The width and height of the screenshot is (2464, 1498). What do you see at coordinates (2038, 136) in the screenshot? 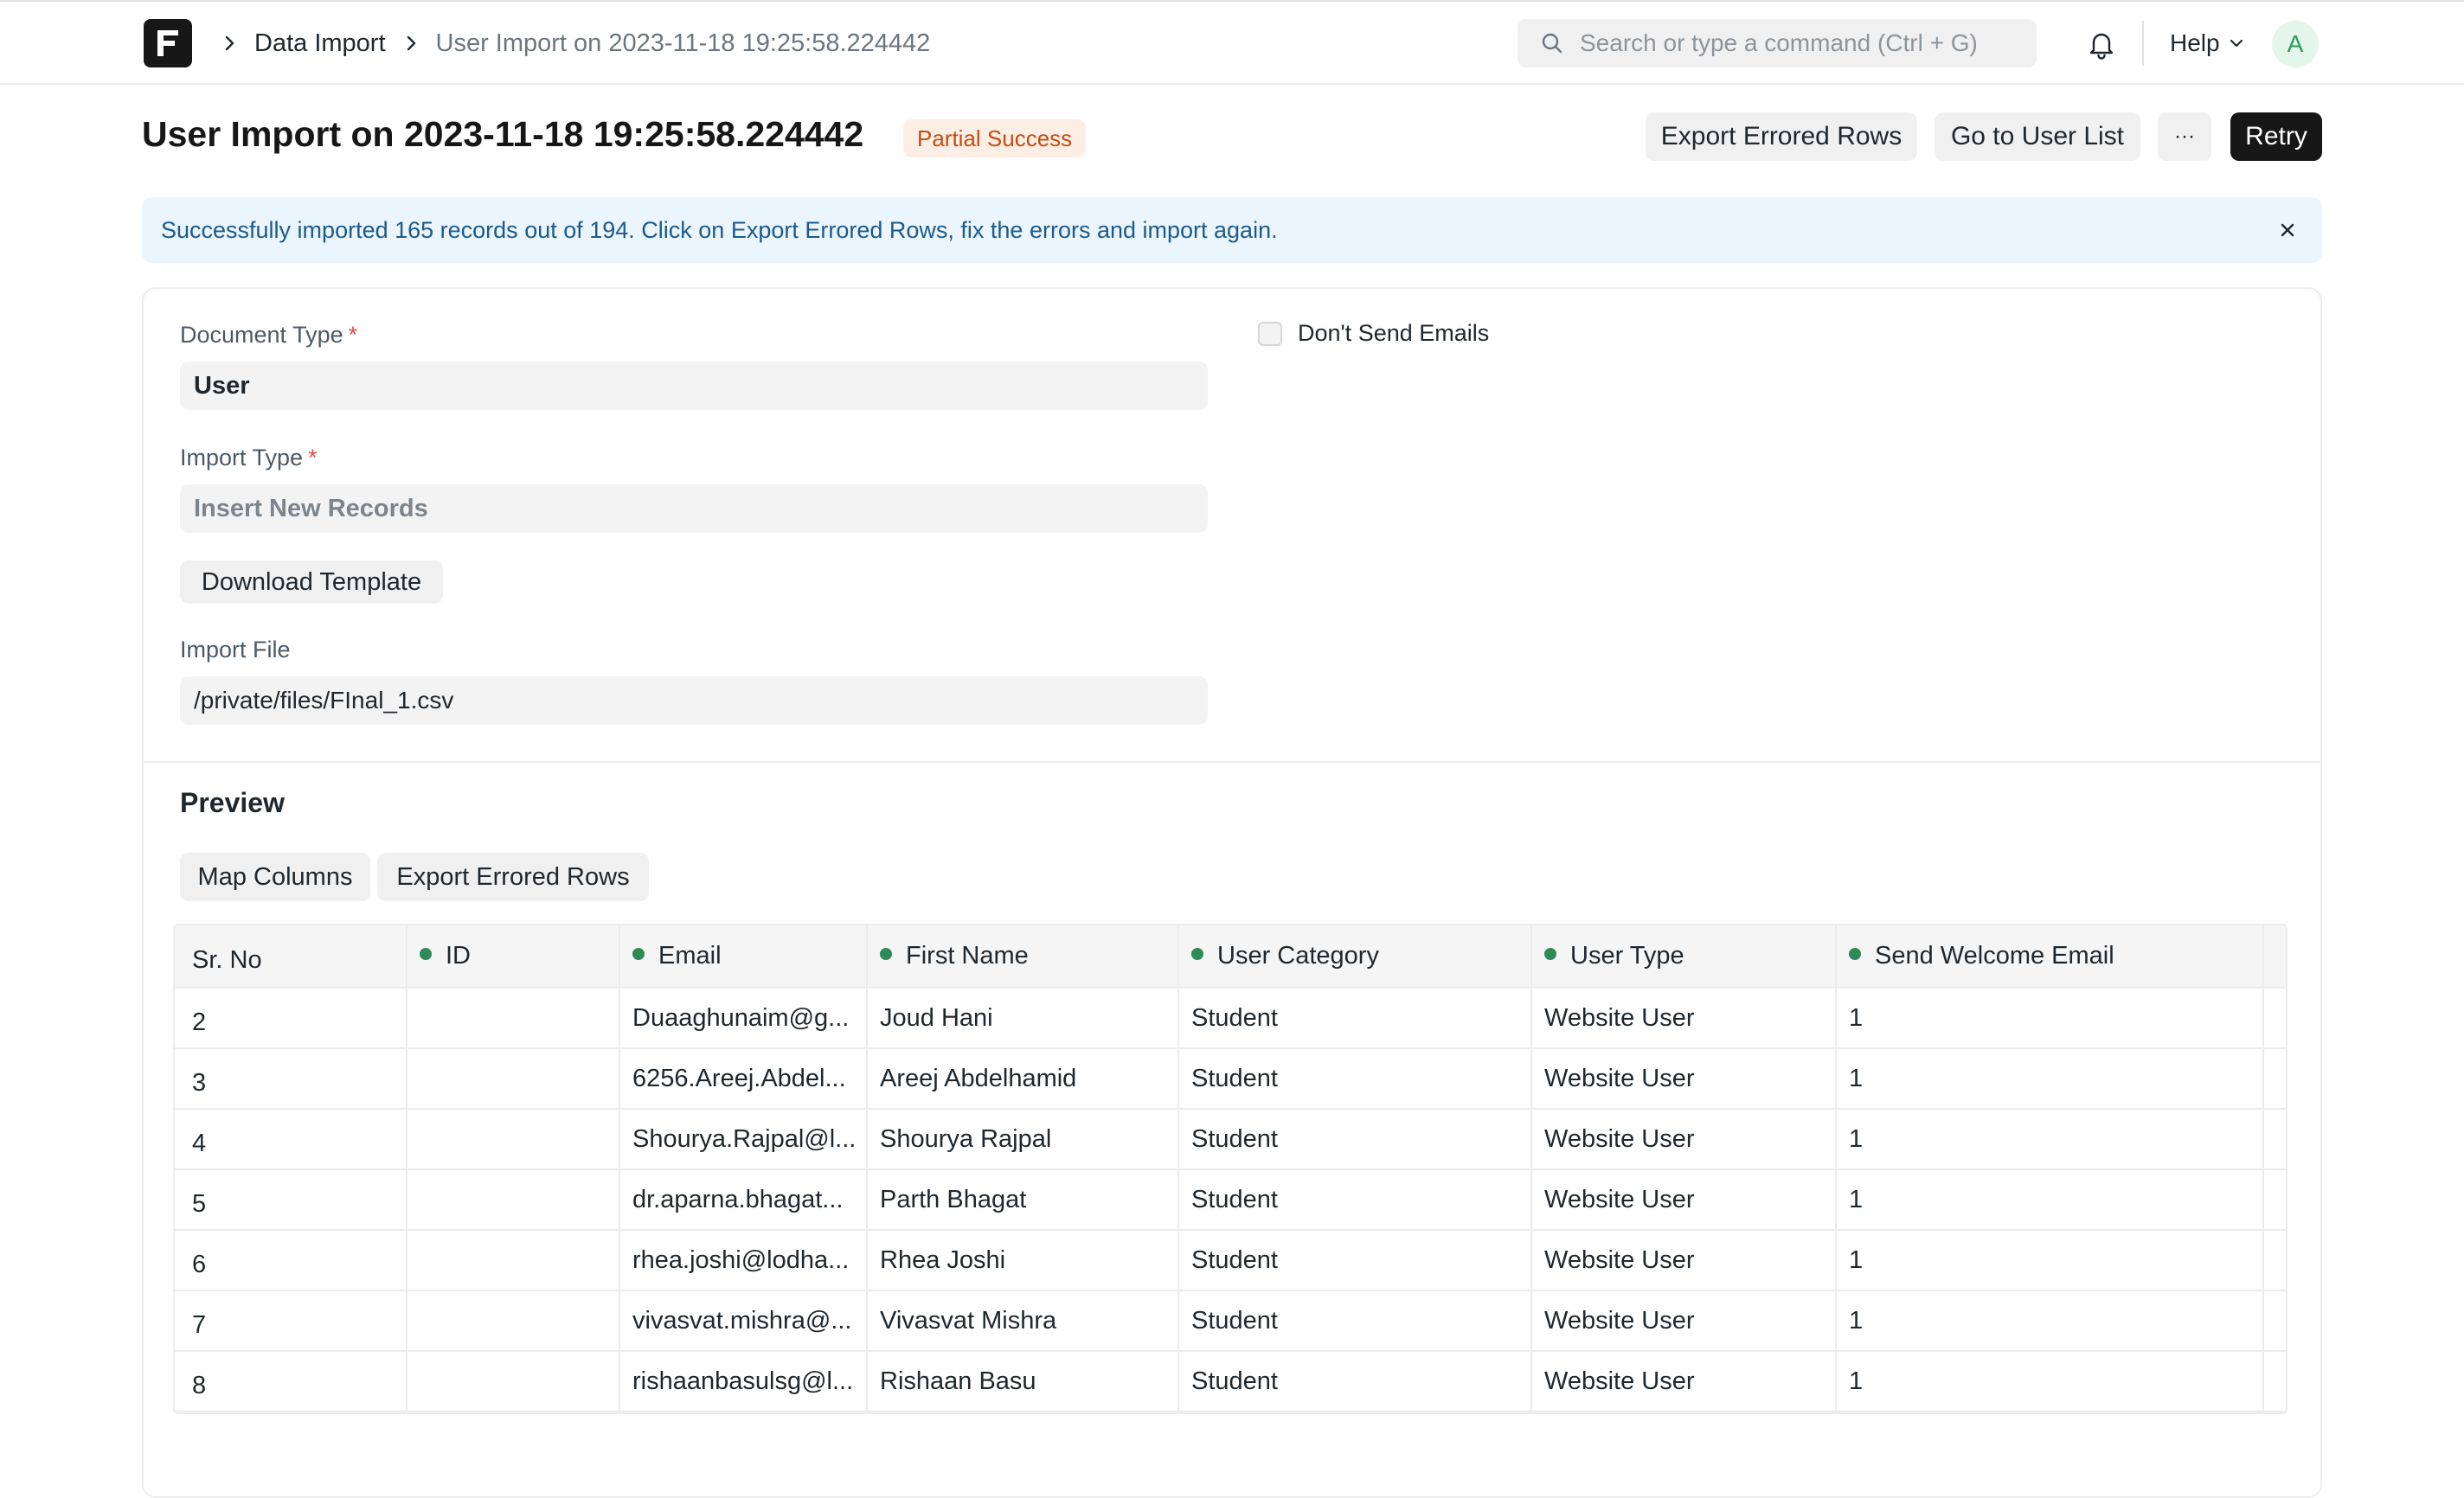
I see `go-to-user-list-button: Go to User List` at bounding box center [2038, 136].